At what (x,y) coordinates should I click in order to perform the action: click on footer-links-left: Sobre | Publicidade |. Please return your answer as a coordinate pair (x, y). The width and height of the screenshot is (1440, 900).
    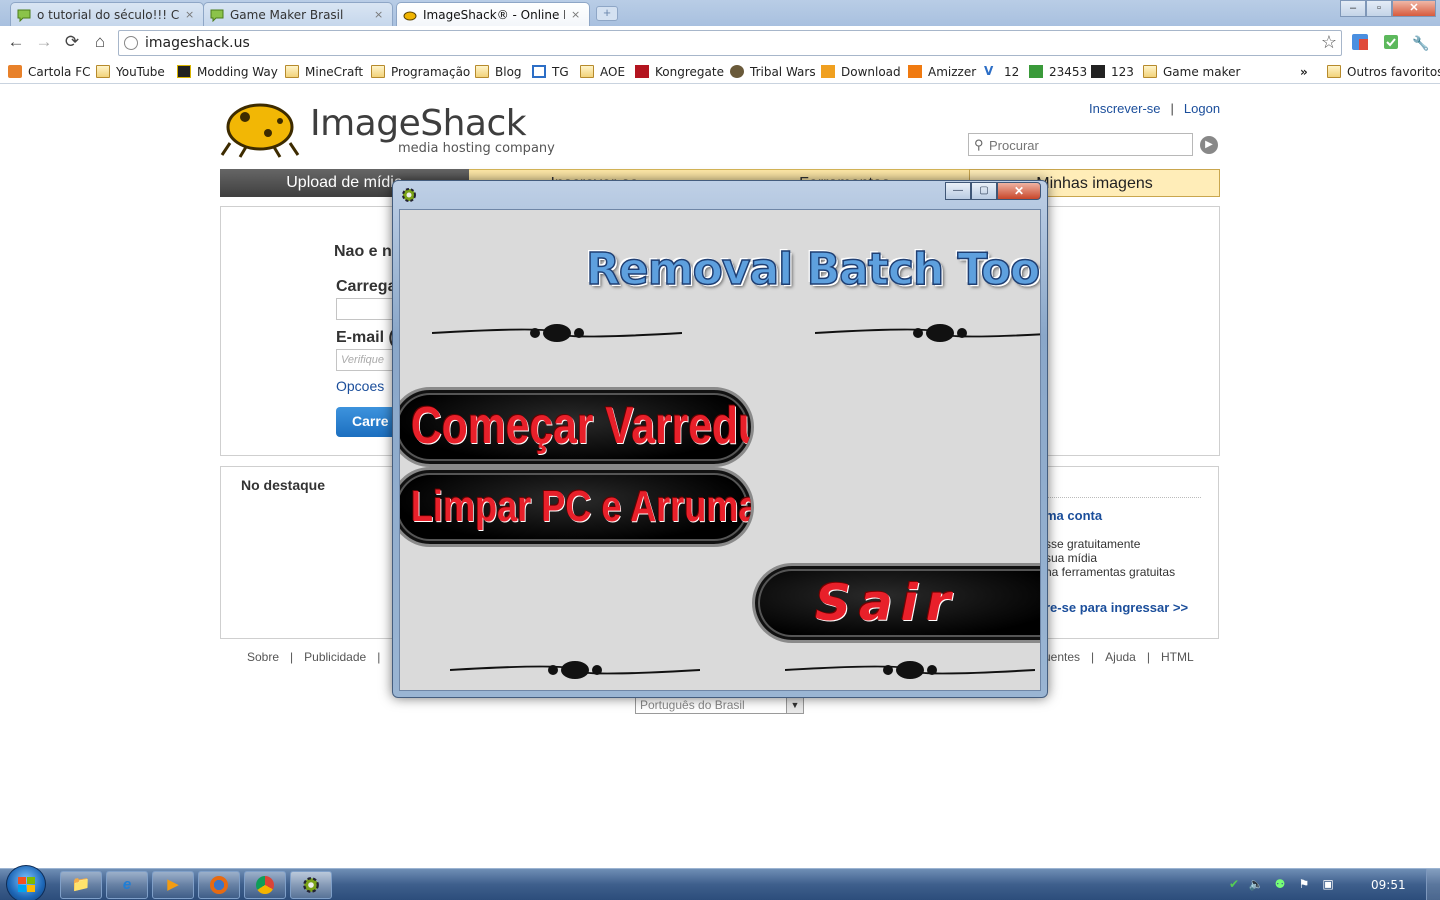
    Looking at the image, I should click on (319, 657).